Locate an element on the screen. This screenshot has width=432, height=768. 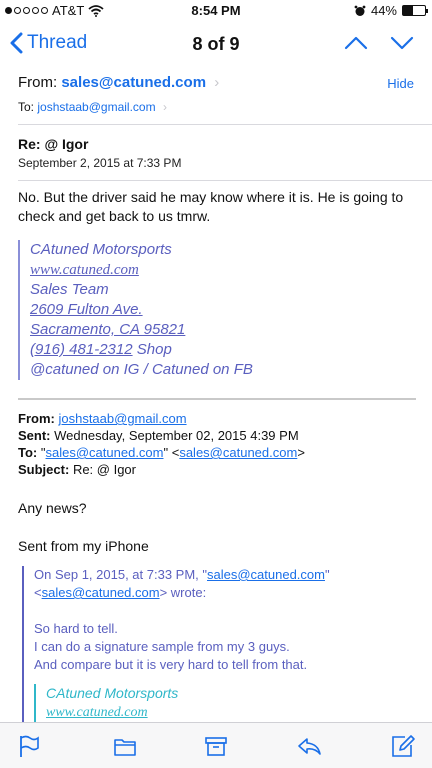
signature-phone-suffix: Shop is located at coordinates (154, 349).